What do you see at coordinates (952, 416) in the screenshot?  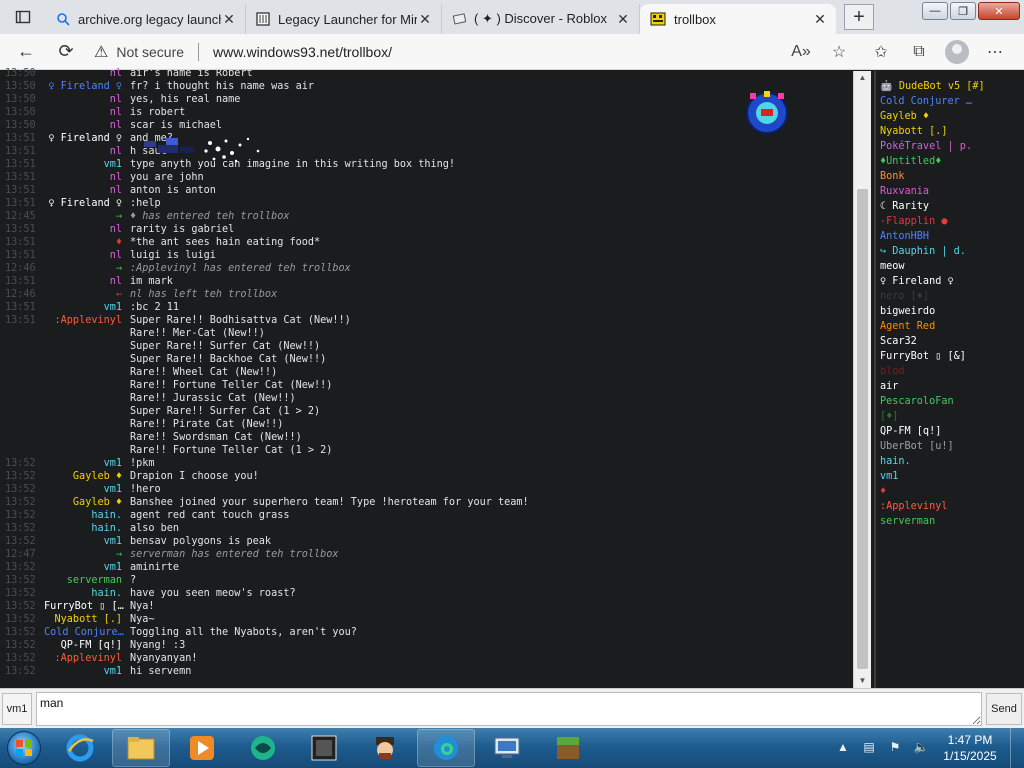 I see `user-list-item: [♦]` at bounding box center [952, 416].